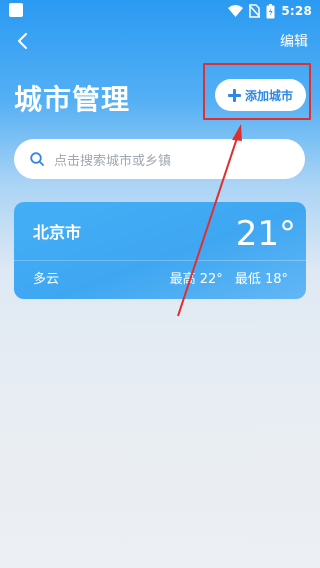 Image resolution: width=320 pixels, height=568 pixels. I want to click on plus-icon, so click(234, 95).